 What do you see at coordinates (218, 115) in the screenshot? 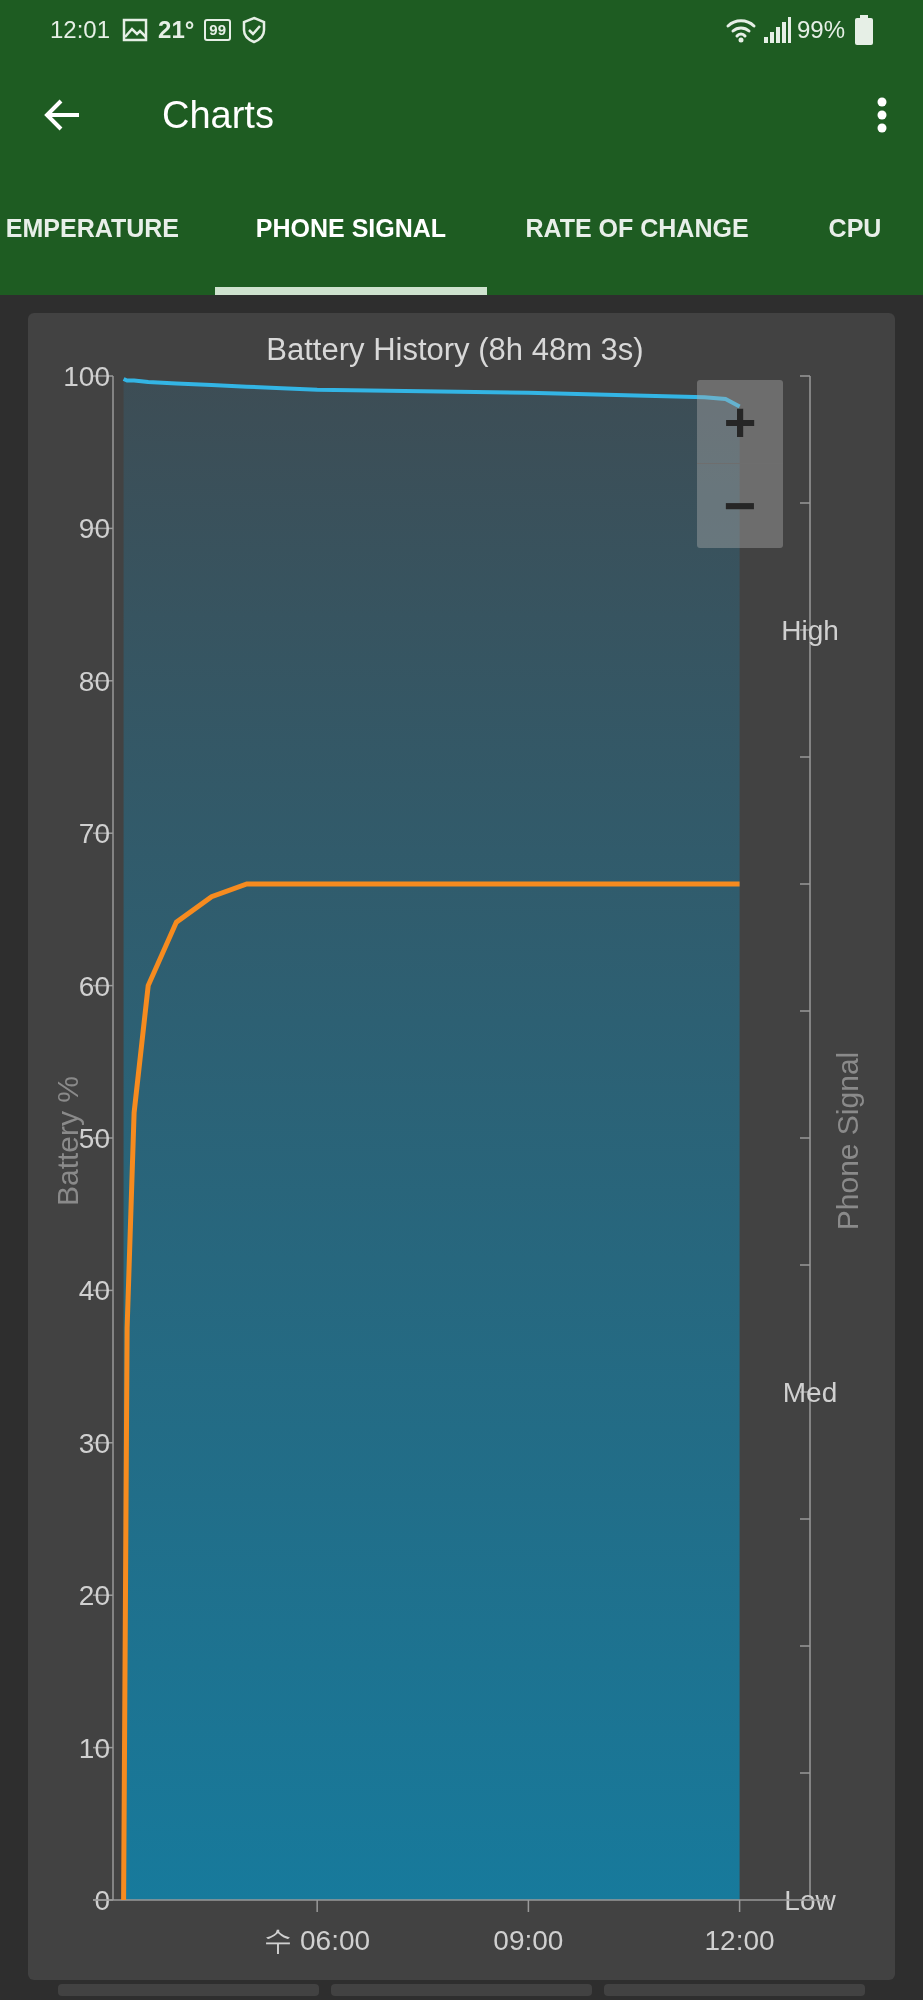
I see `app-title: Charts` at bounding box center [218, 115].